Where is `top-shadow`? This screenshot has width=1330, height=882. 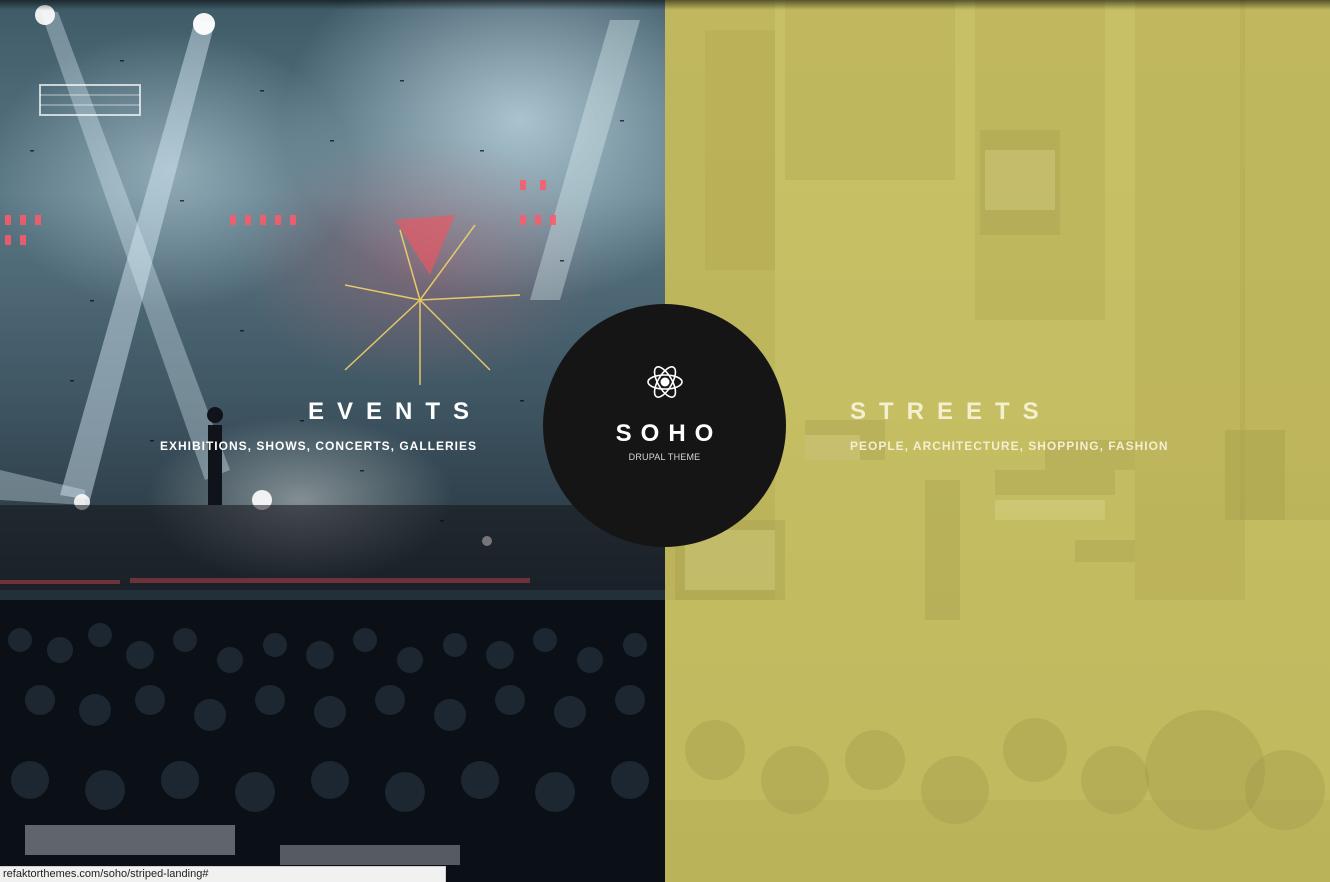
top-shadow is located at coordinates (665, 5).